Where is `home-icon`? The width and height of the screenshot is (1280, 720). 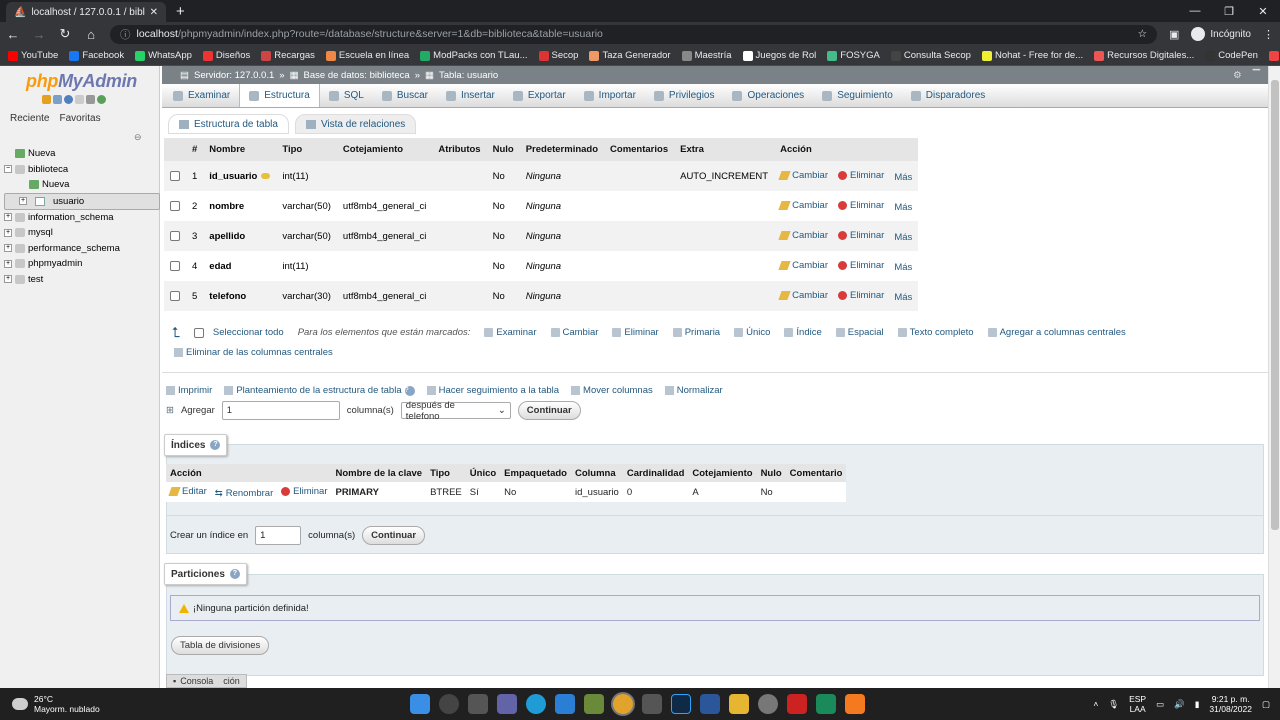
home-icon is located at coordinates (46, 99).